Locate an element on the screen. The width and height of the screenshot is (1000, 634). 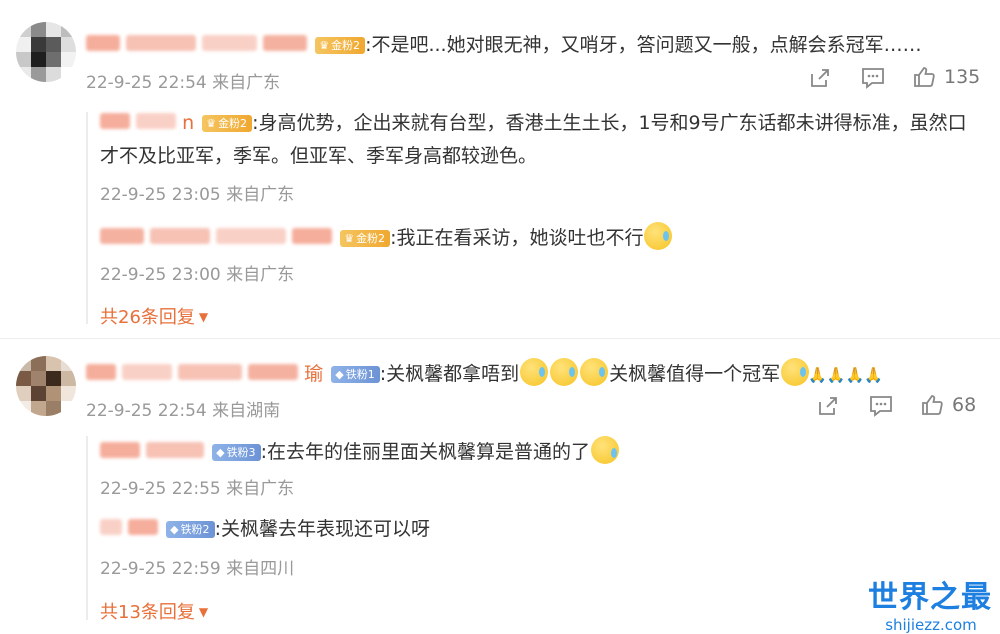
comment-actions: 68 is located at coordinates (901, 407).